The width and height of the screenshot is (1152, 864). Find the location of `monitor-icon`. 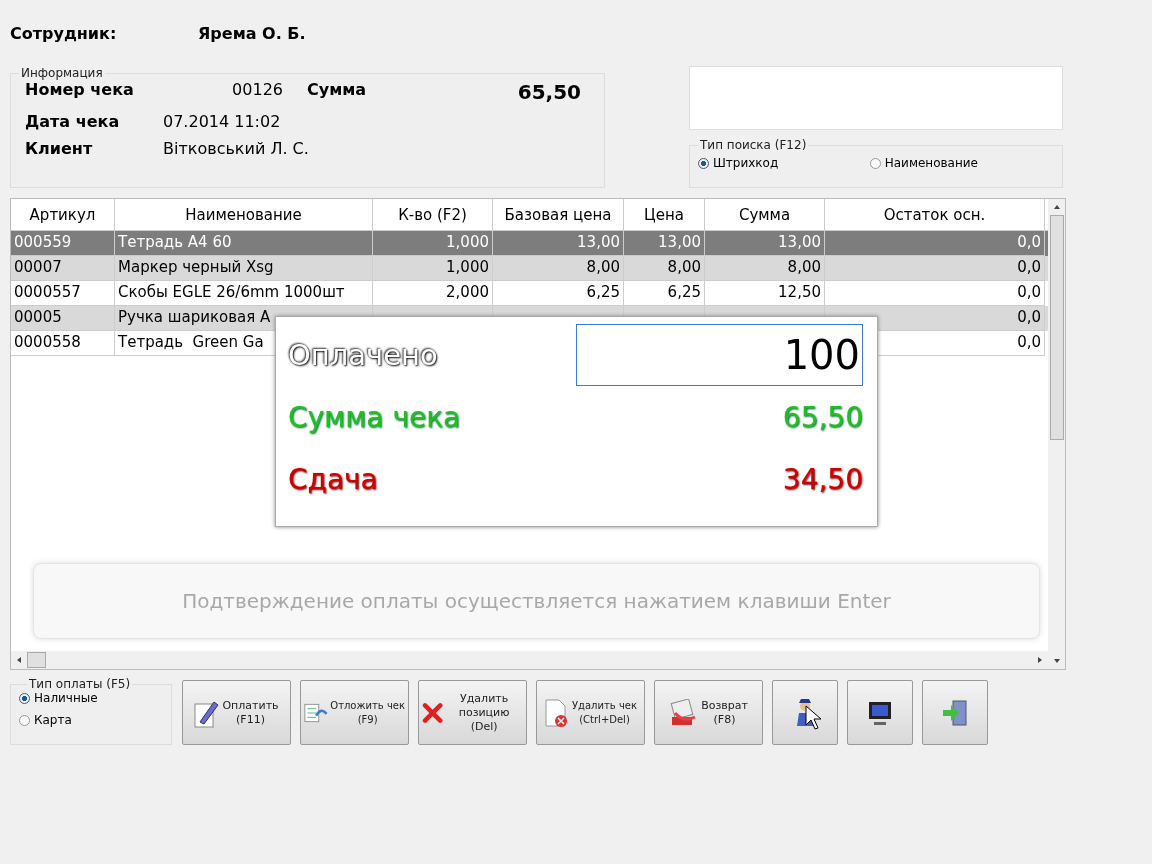

monitor-icon is located at coordinates (880, 712).